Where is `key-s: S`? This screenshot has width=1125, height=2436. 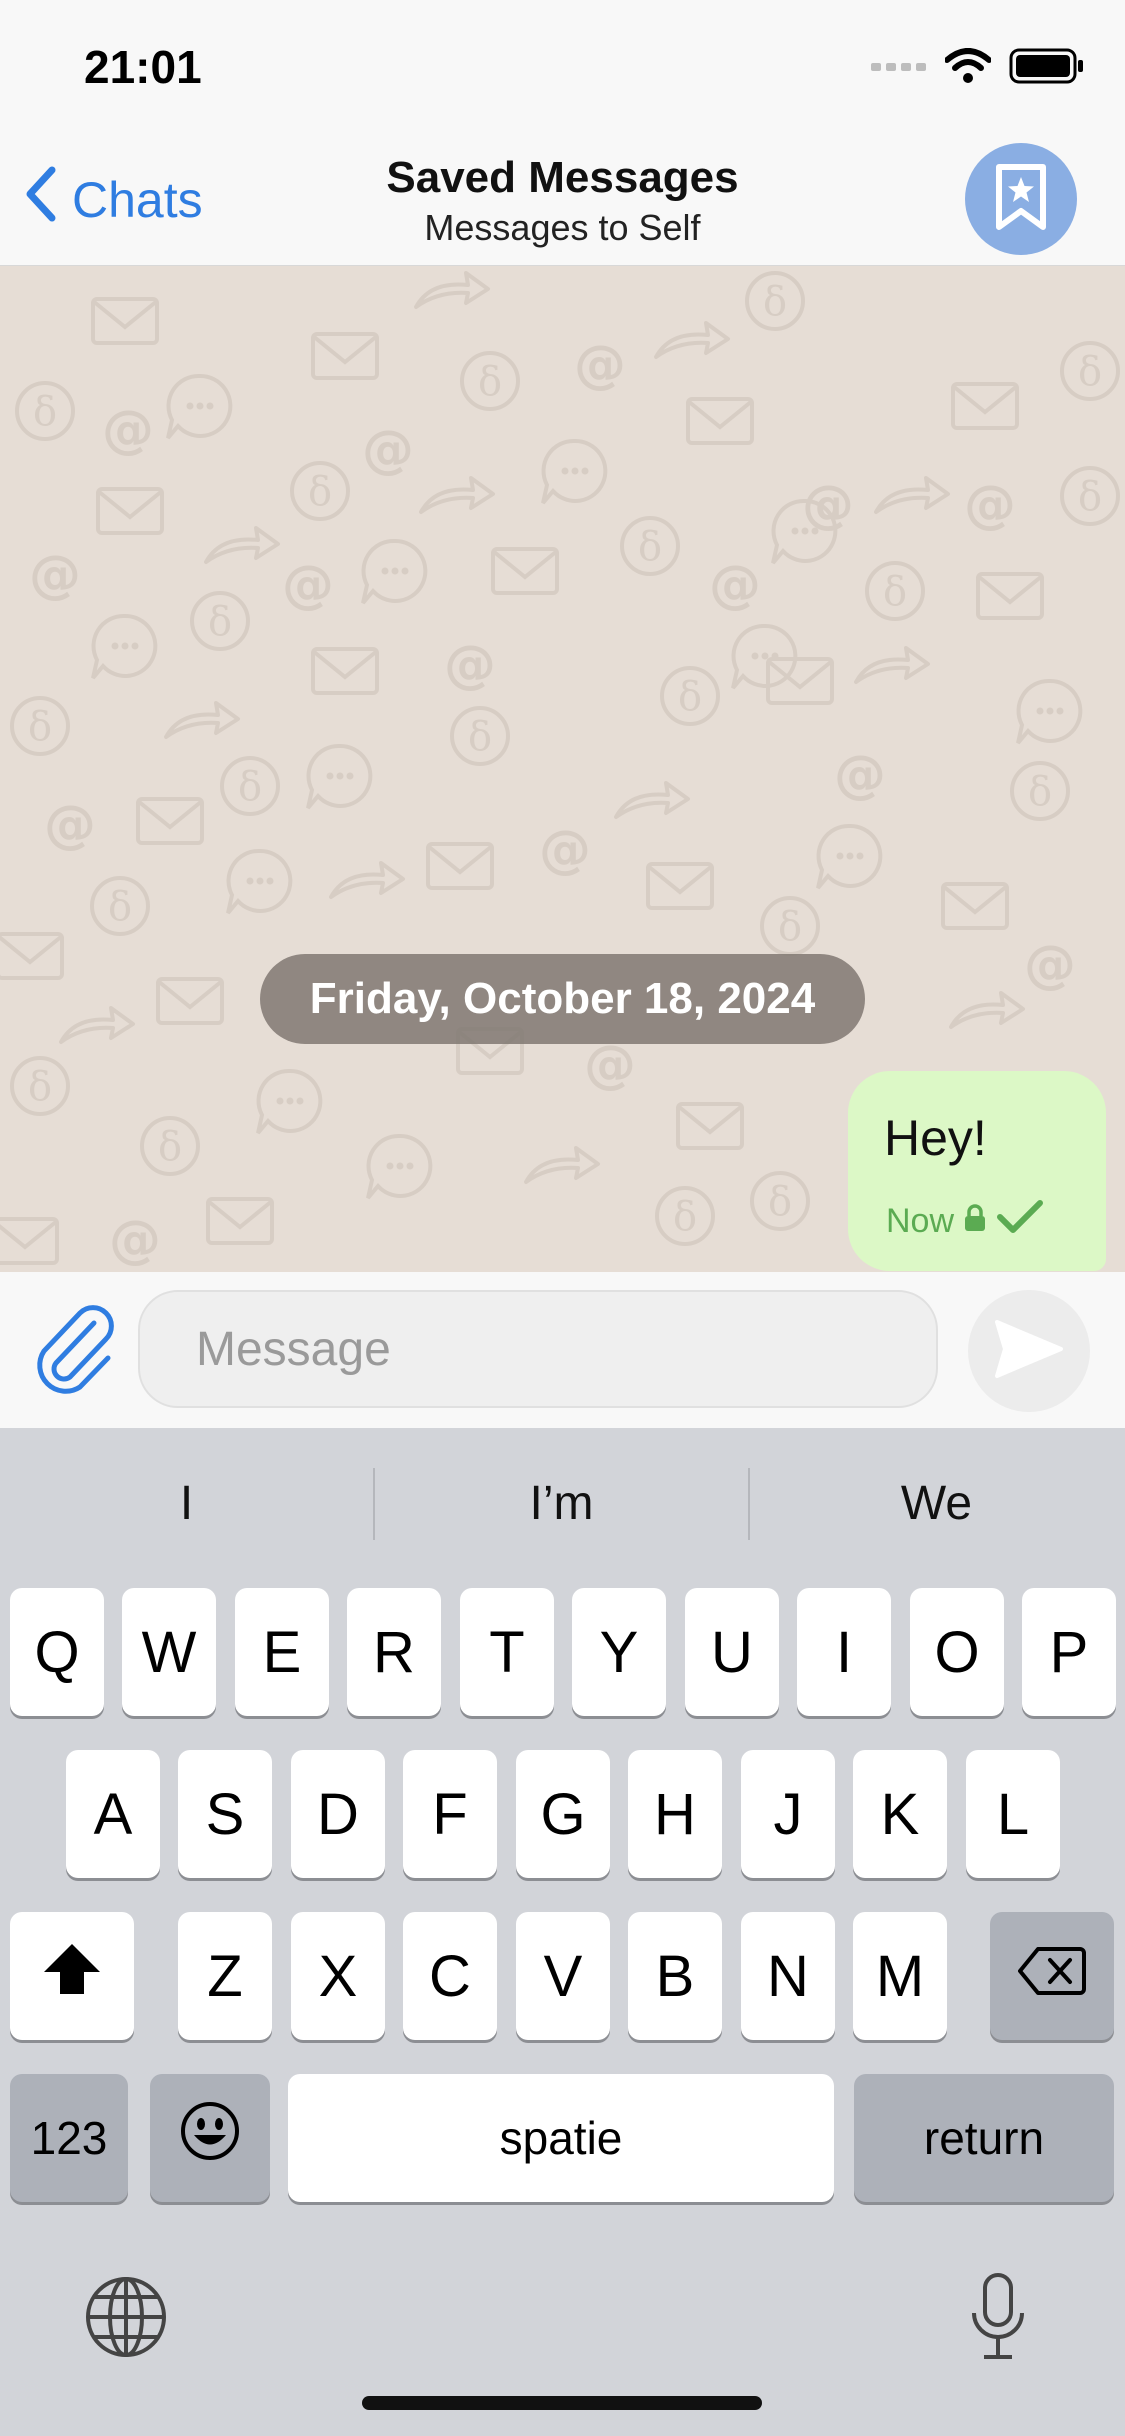 key-s: S is located at coordinates (225, 1814).